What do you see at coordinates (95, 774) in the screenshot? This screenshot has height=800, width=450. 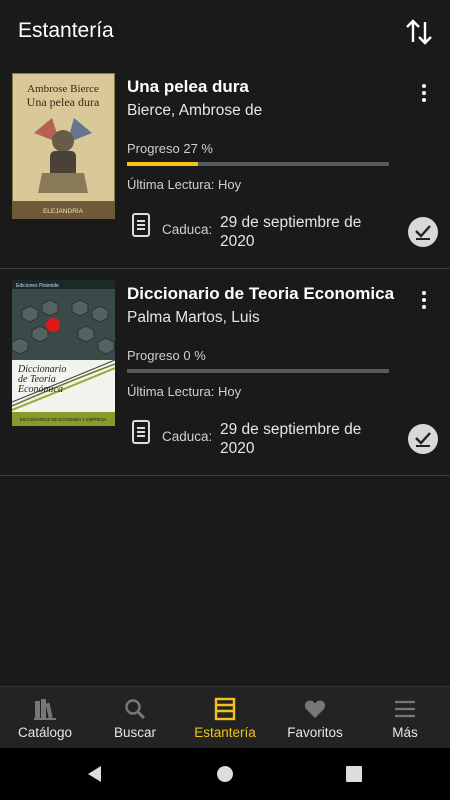 I see `back-icon` at bounding box center [95, 774].